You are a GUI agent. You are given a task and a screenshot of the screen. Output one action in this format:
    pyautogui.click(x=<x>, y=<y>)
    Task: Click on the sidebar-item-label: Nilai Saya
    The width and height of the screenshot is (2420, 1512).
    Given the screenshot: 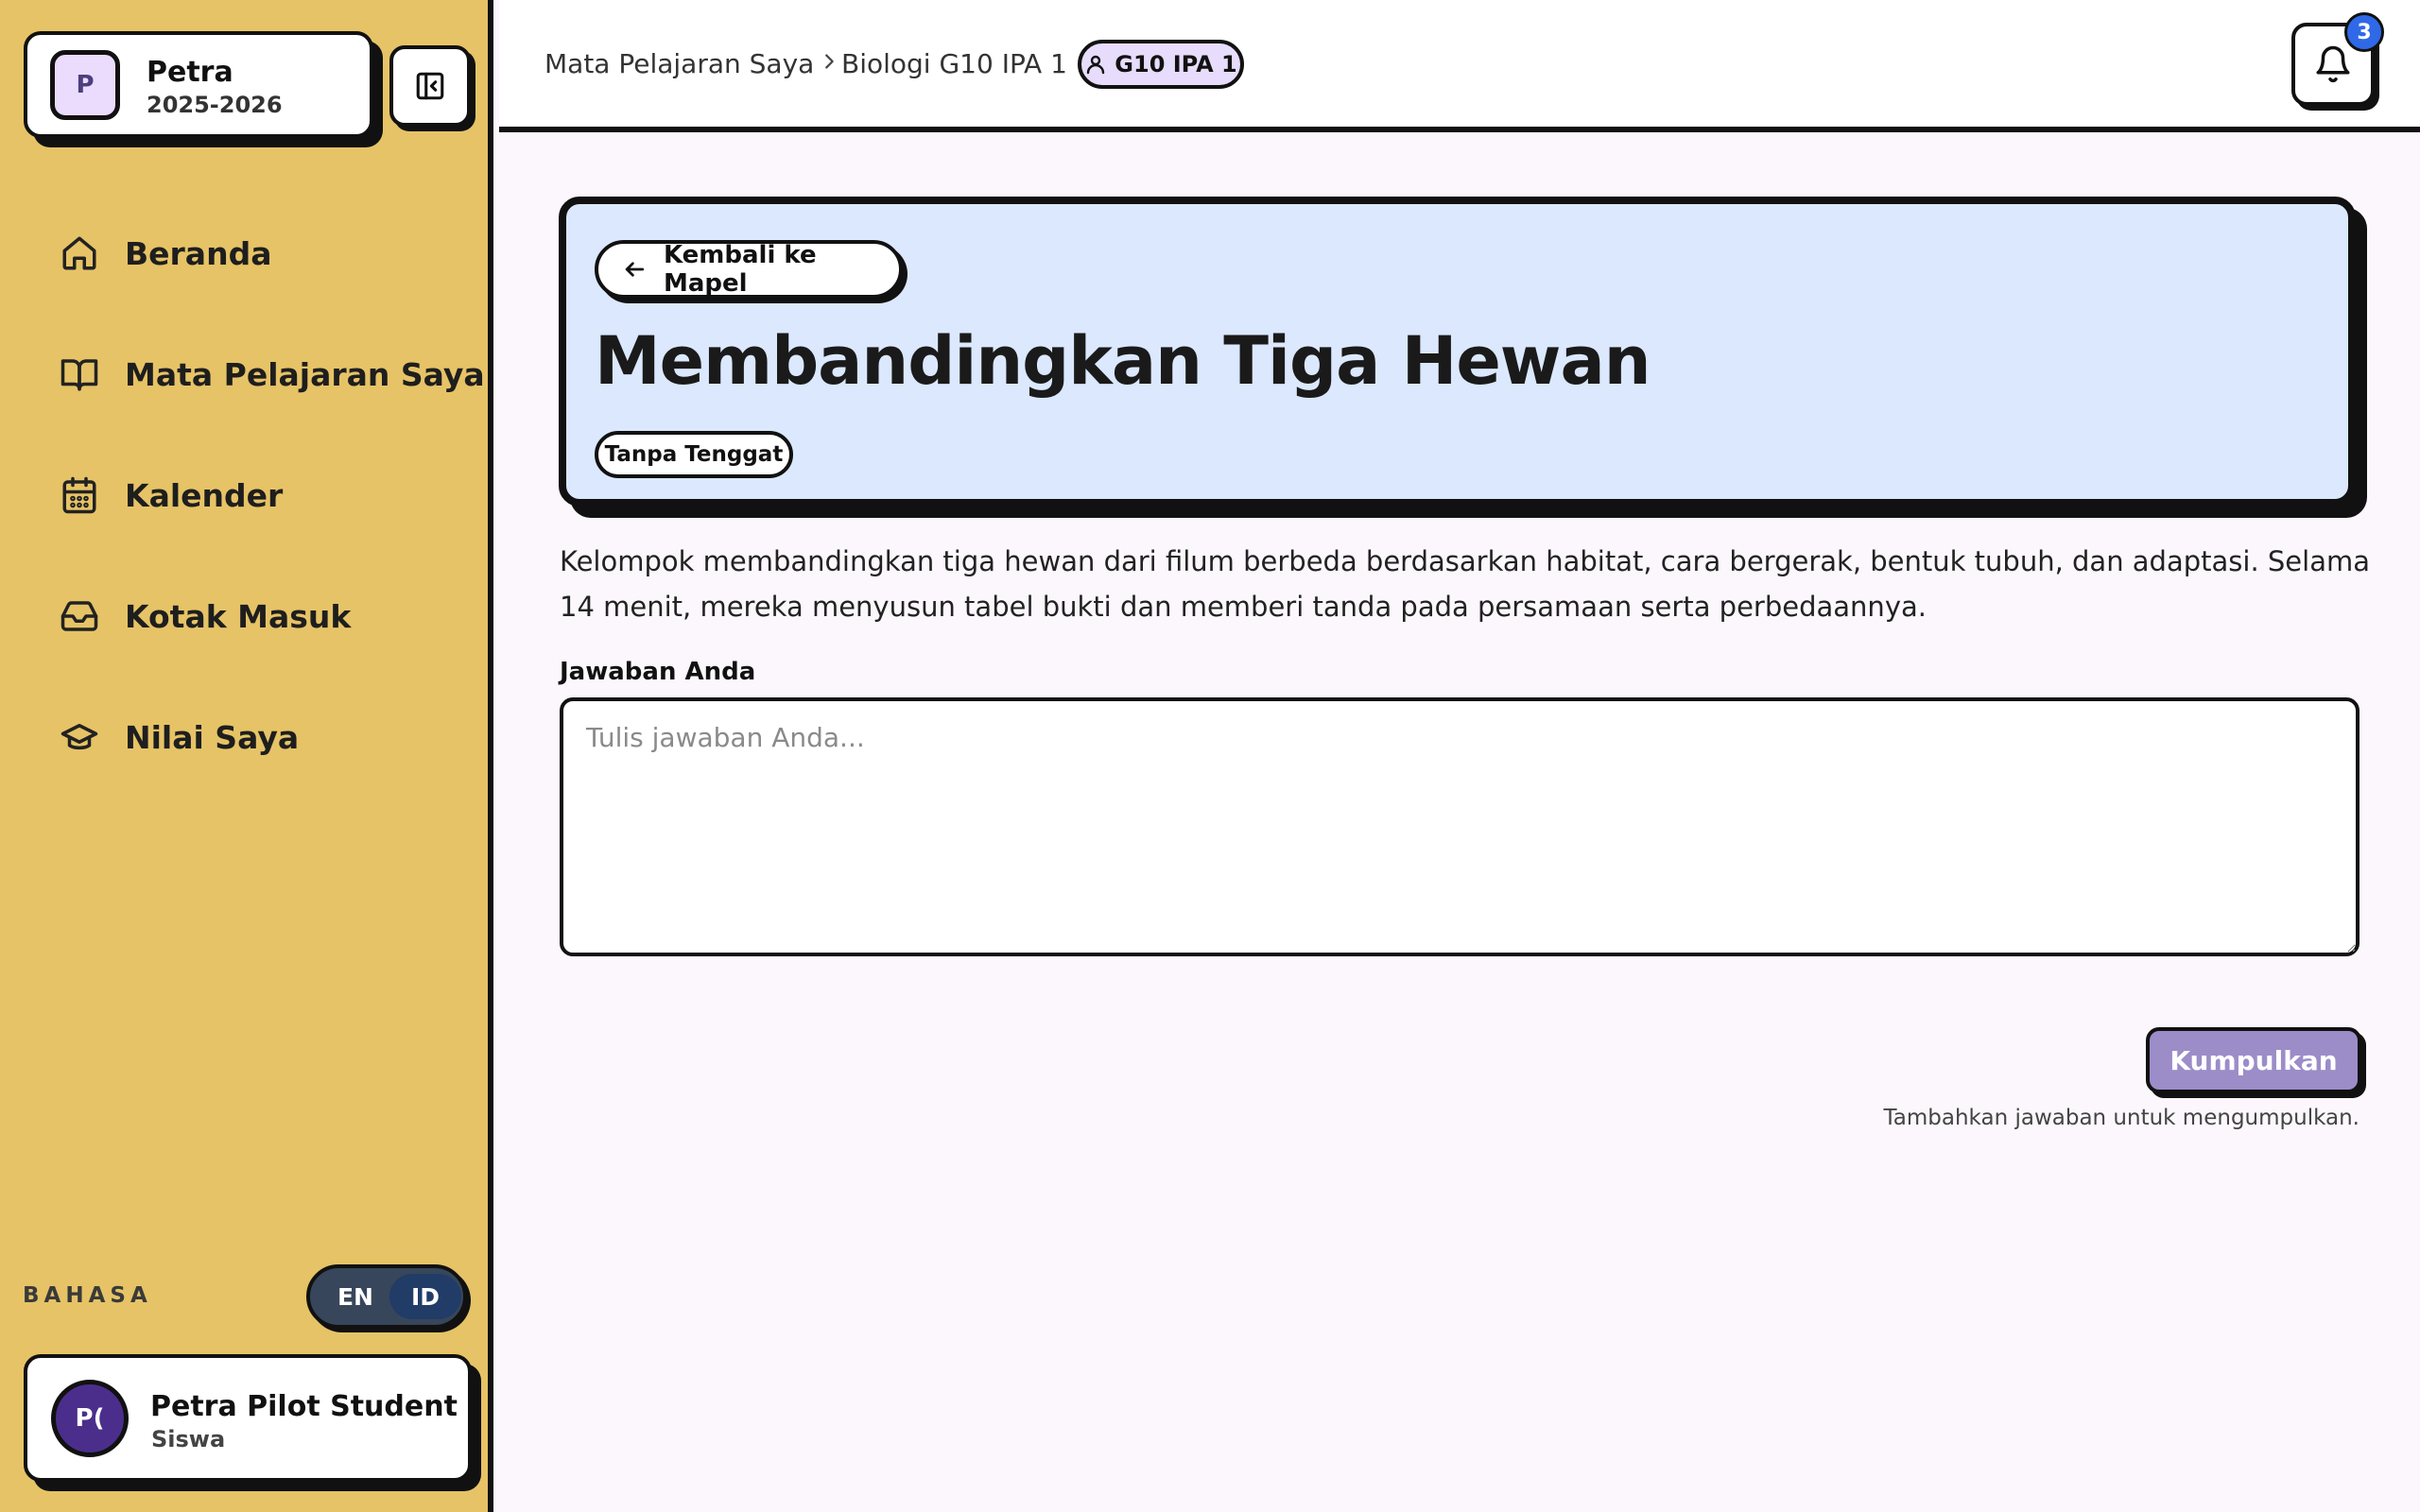 What is the action you would take?
    pyautogui.click(x=212, y=737)
    